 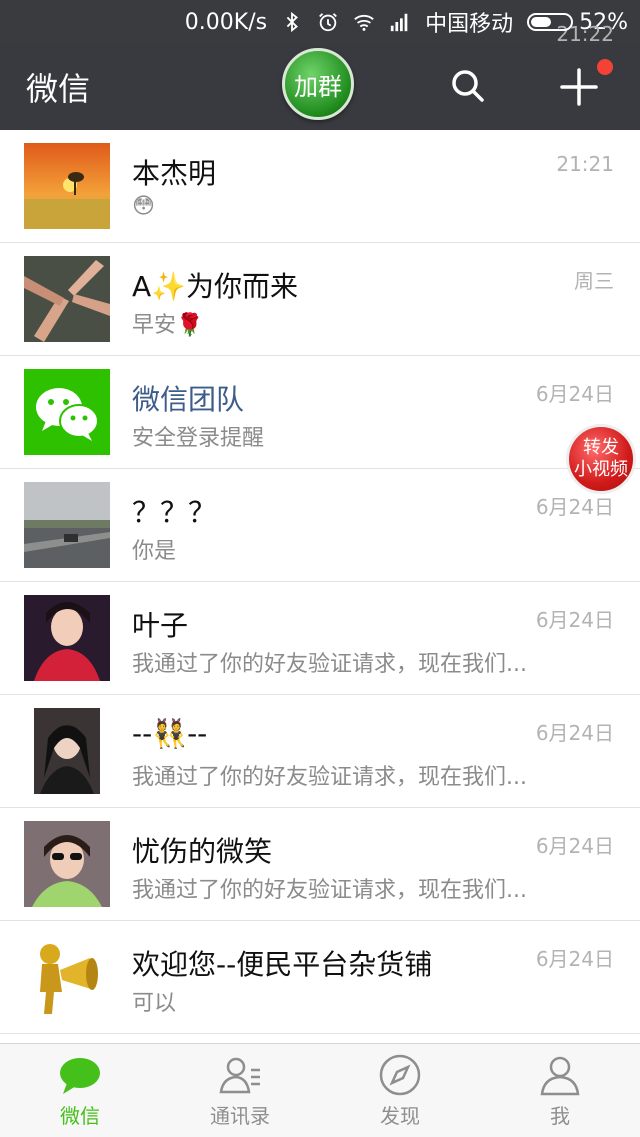 What do you see at coordinates (67, 977) in the screenshot?
I see `avatar-gold-megaphone` at bounding box center [67, 977].